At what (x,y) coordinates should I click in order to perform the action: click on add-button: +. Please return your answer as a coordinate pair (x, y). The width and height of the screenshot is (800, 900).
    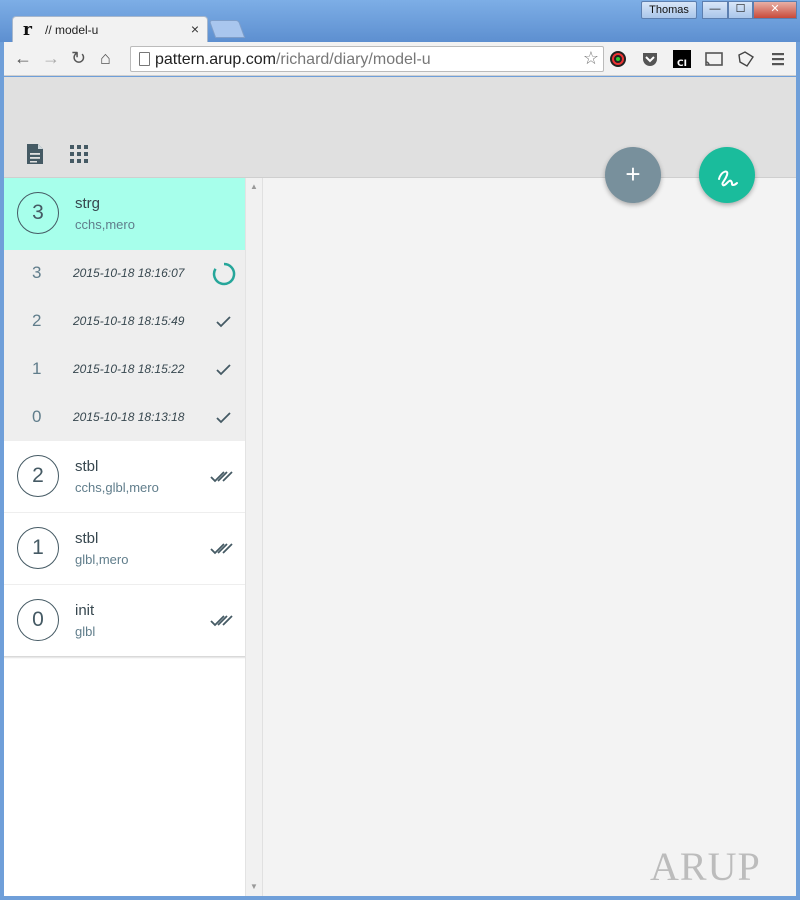
    Looking at the image, I should click on (633, 175).